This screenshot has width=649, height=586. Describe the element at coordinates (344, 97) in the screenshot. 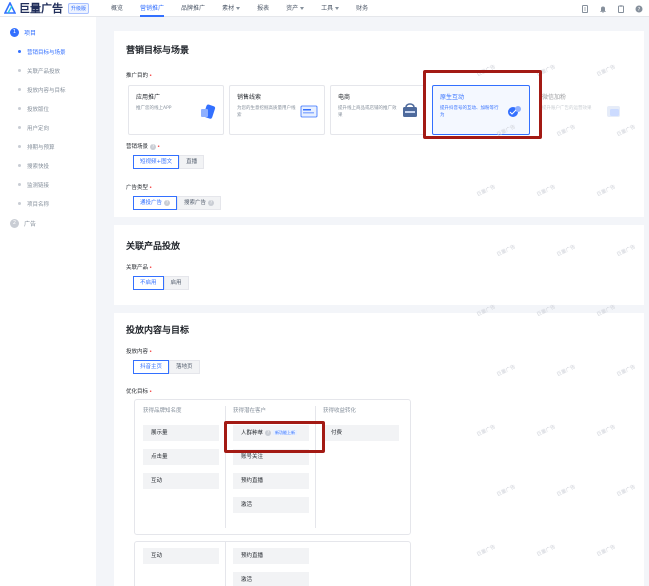

I see `promo-card-title: 电商` at that location.